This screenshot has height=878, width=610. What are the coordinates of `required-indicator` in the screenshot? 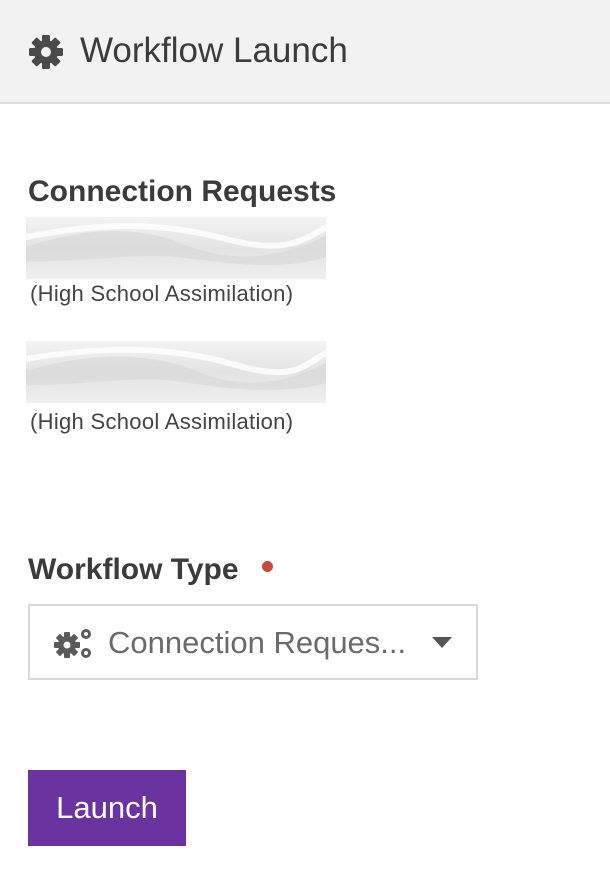 It's located at (267, 566).